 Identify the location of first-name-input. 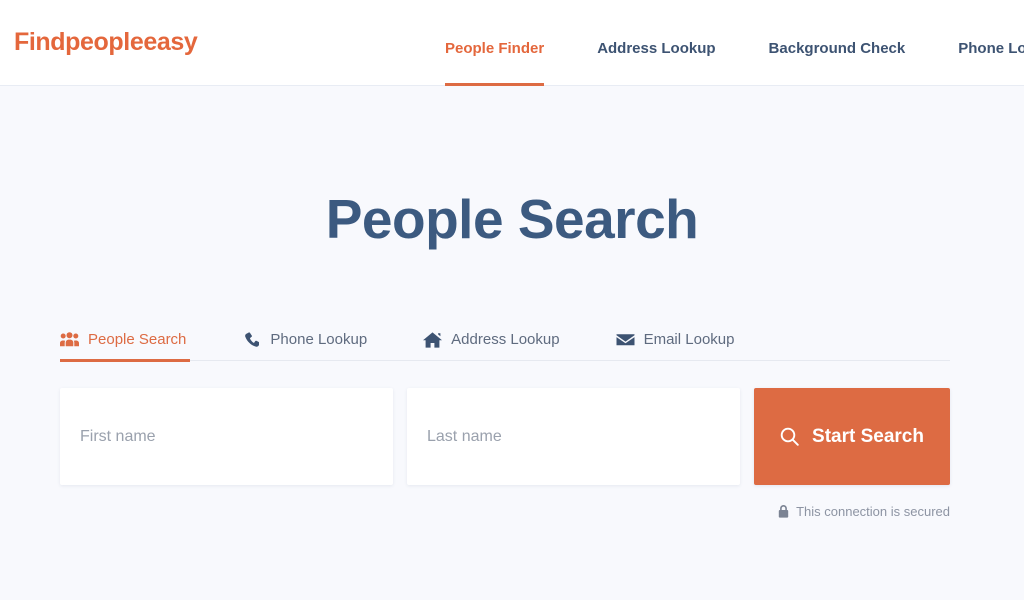
(226, 436).